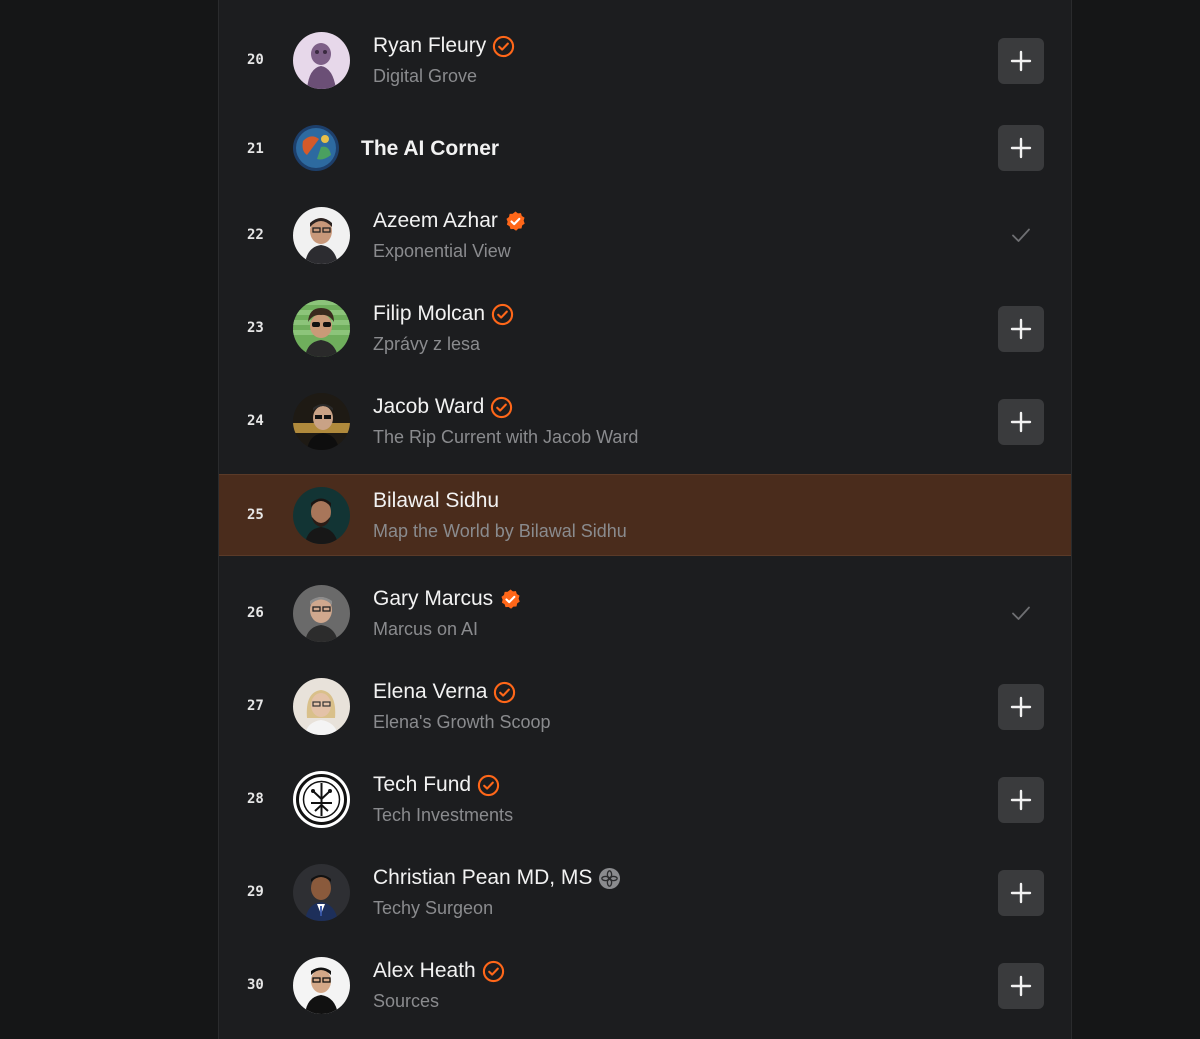  I want to click on rank-number: 20, so click(255, 60).